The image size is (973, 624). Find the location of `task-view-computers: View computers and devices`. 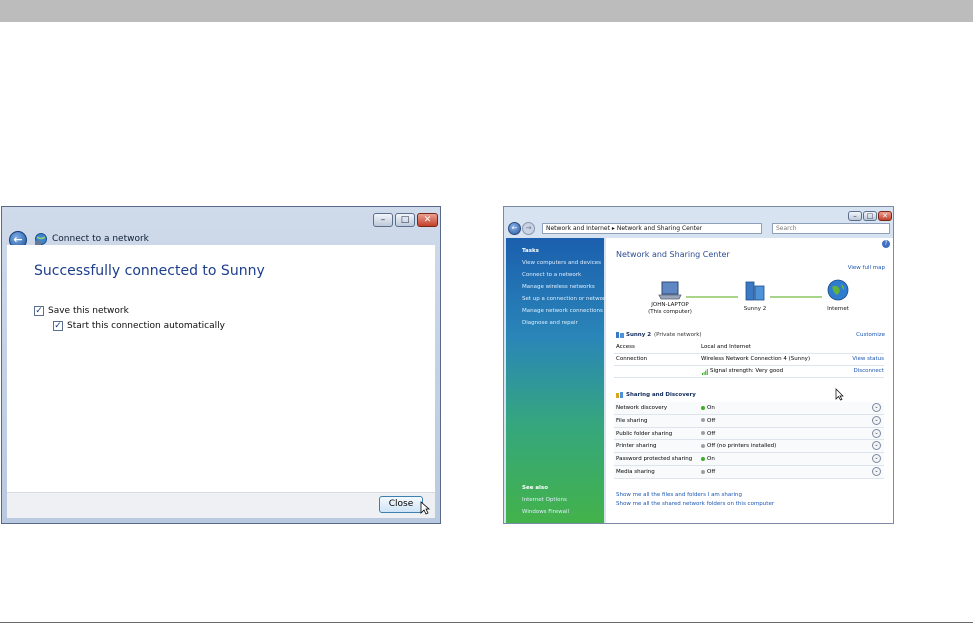

task-view-computers: View computers and devices is located at coordinates (561, 263).